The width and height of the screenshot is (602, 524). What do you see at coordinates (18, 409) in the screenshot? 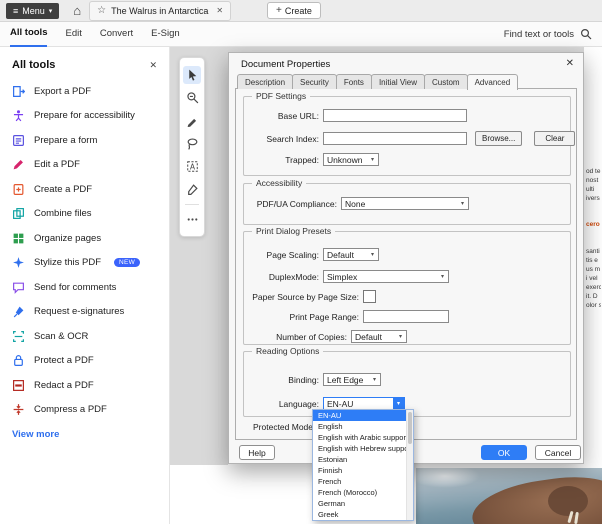
I see `compress-pdf-icon` at bounding box center [18, 409].